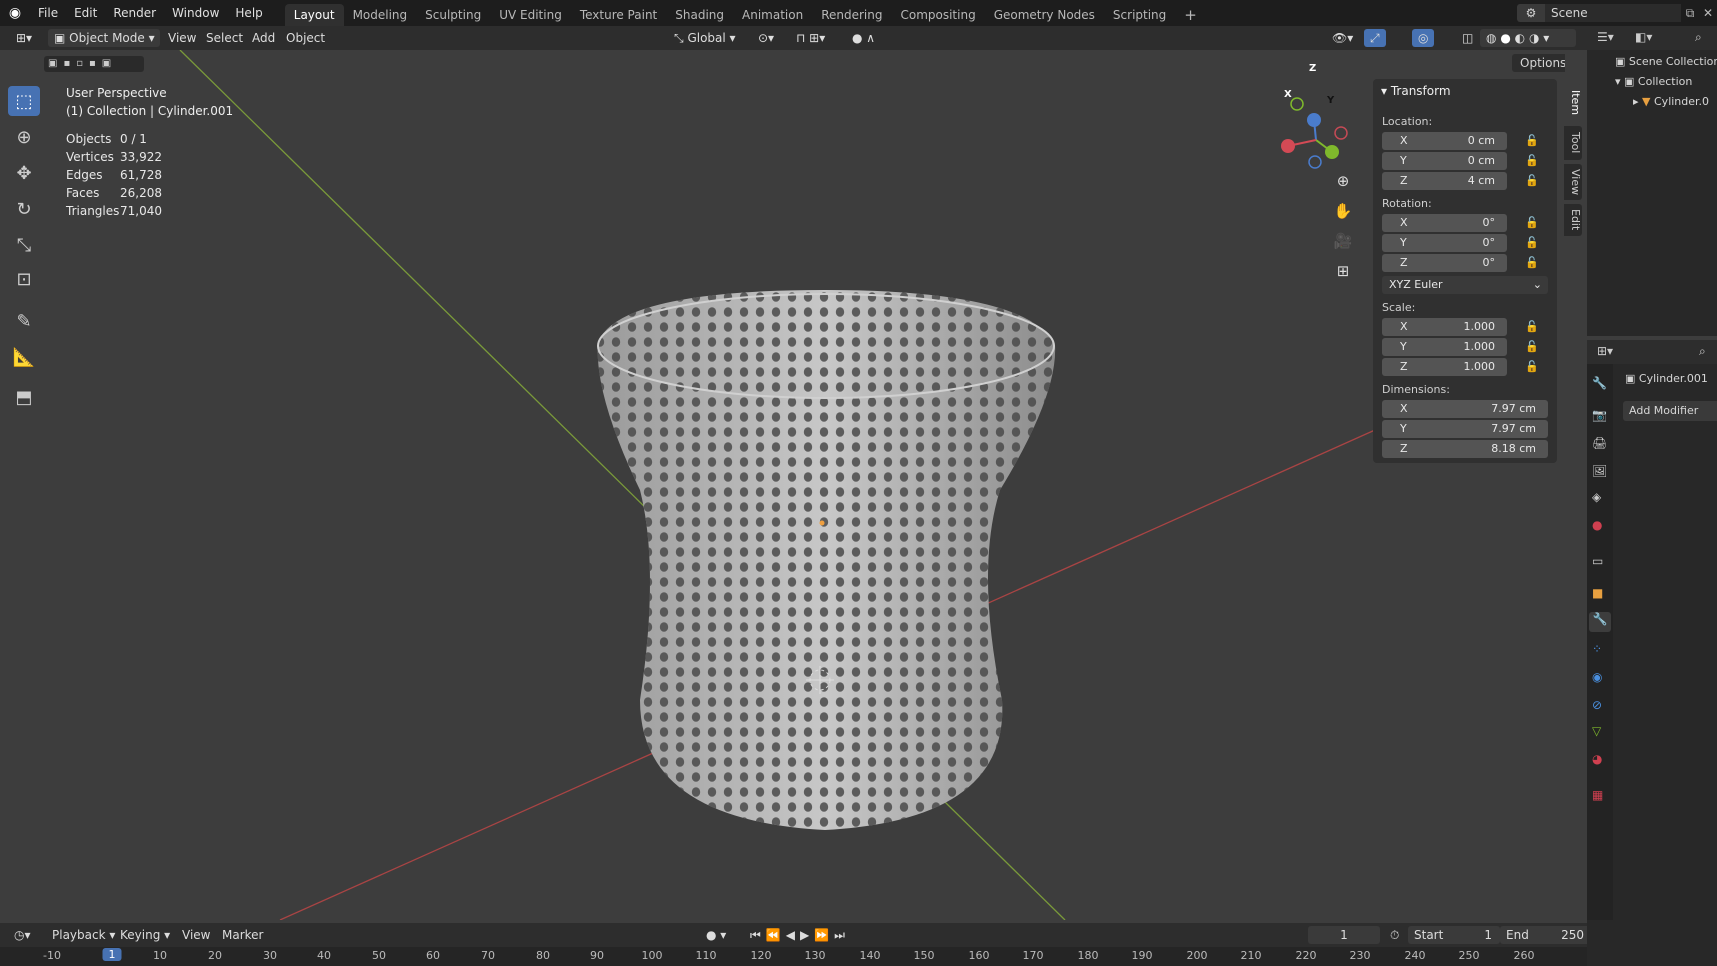 Image resolution: width=1717 pixels, height=966 pixels. What do you see at coordinates (1454, 935) in the screenshot?
I see `start-frame-field: Start 1` at bounding box center [1454, 935].